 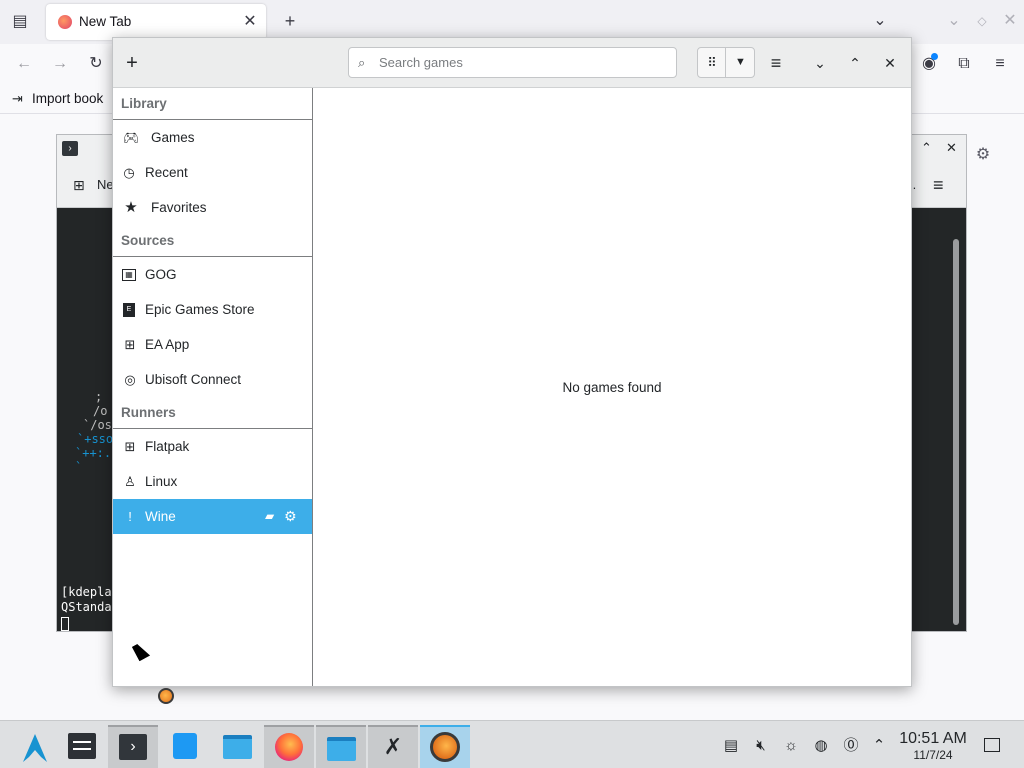 I want to click on search-icon: ⌕, so click(x=362, y=62).